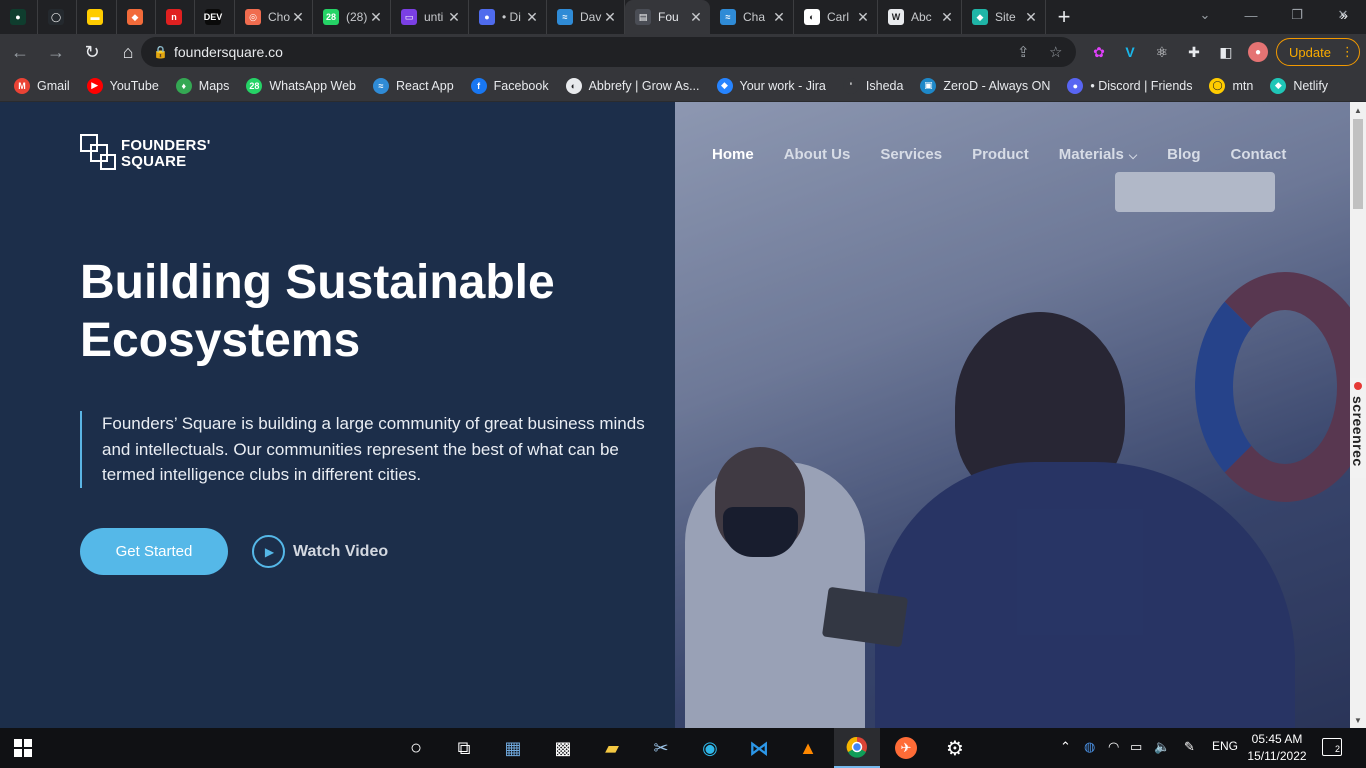 The width and height of the screenshot is (1366, 768). Describe the element at coordinates (145, 154) in the screenshot. I see `site-logo: FOUNDERS' SQUARE` at that location.